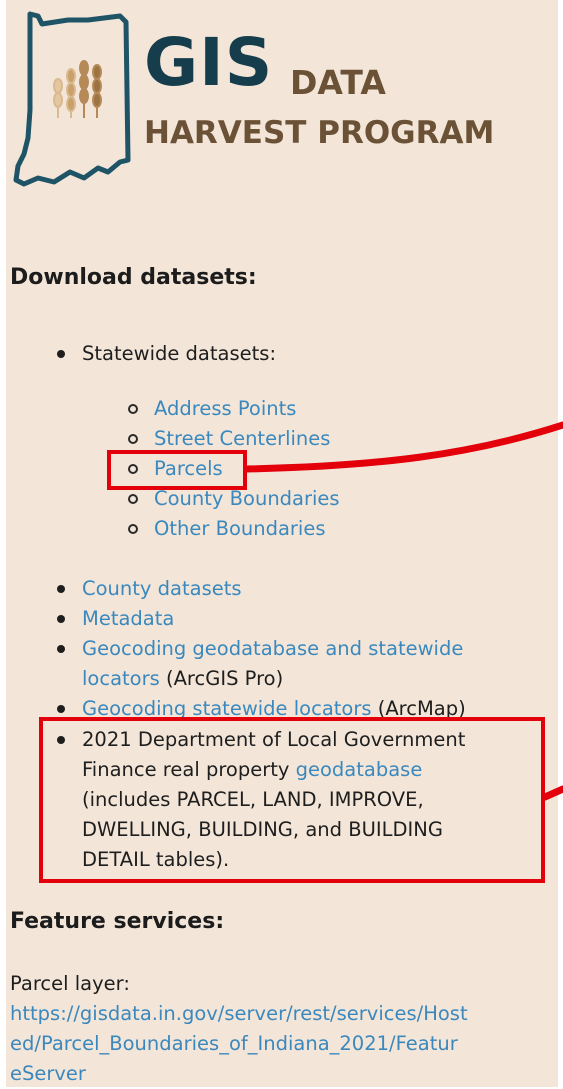 The height and width of the screenshot is (1089, 563). I want to click on parcels-pointer-line, so click(403, 447).